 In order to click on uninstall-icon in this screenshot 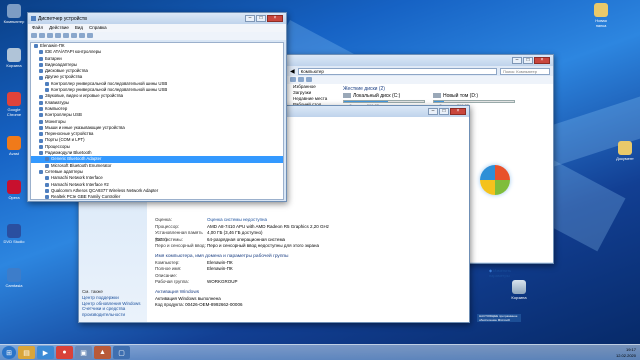, I will do `click(90, 35)`.